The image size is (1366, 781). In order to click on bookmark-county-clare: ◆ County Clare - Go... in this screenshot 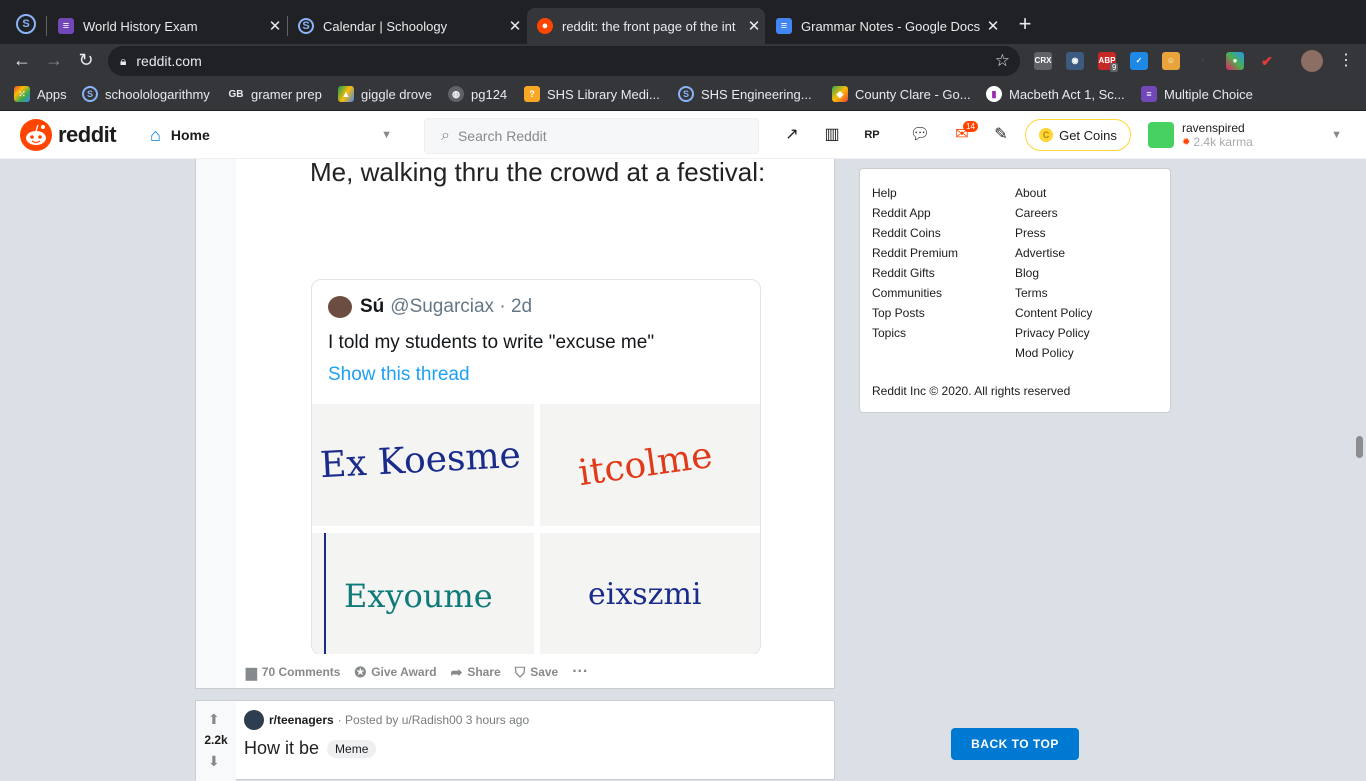, I will do `click(901, 94)`.